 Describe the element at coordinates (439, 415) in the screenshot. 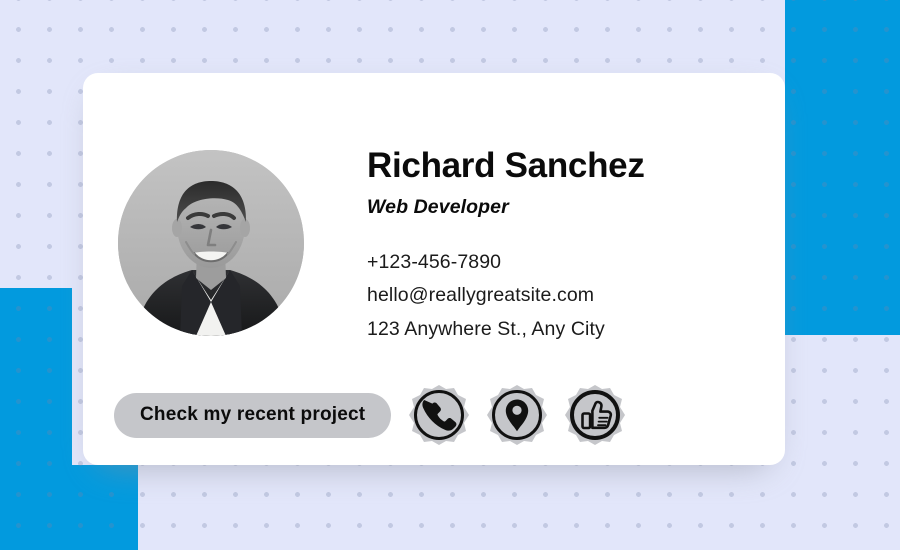

I see `phone-icon` at that location.